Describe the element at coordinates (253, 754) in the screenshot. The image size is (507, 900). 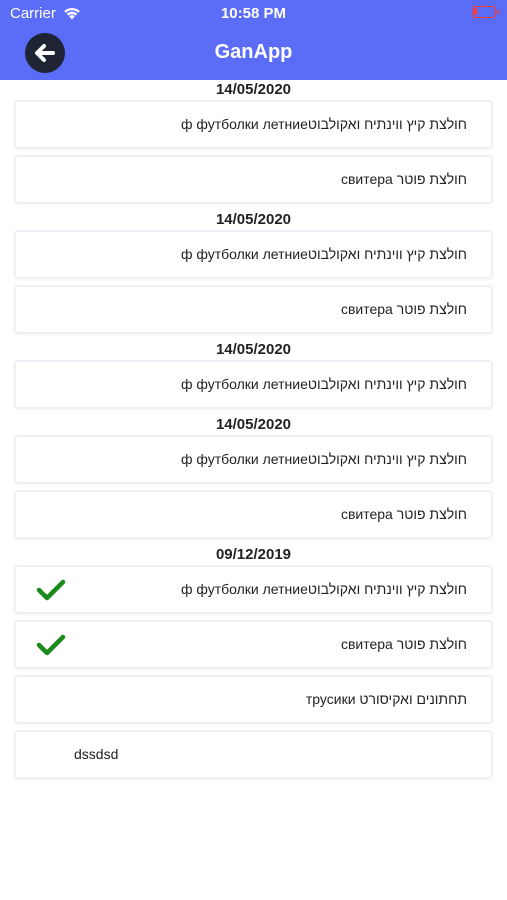
I see `list-item: dssdsd` at that location.